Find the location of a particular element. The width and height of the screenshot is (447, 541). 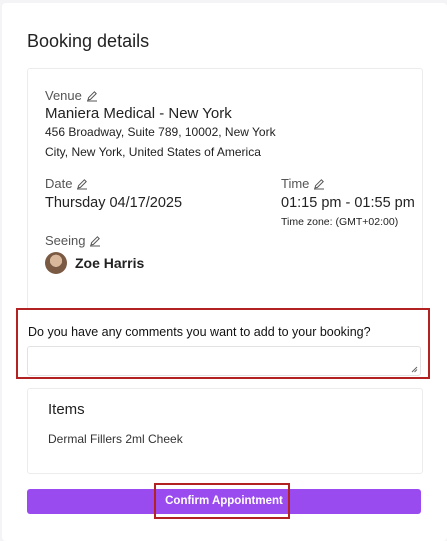

edit-time-icon is located at coordinates (319, 184).